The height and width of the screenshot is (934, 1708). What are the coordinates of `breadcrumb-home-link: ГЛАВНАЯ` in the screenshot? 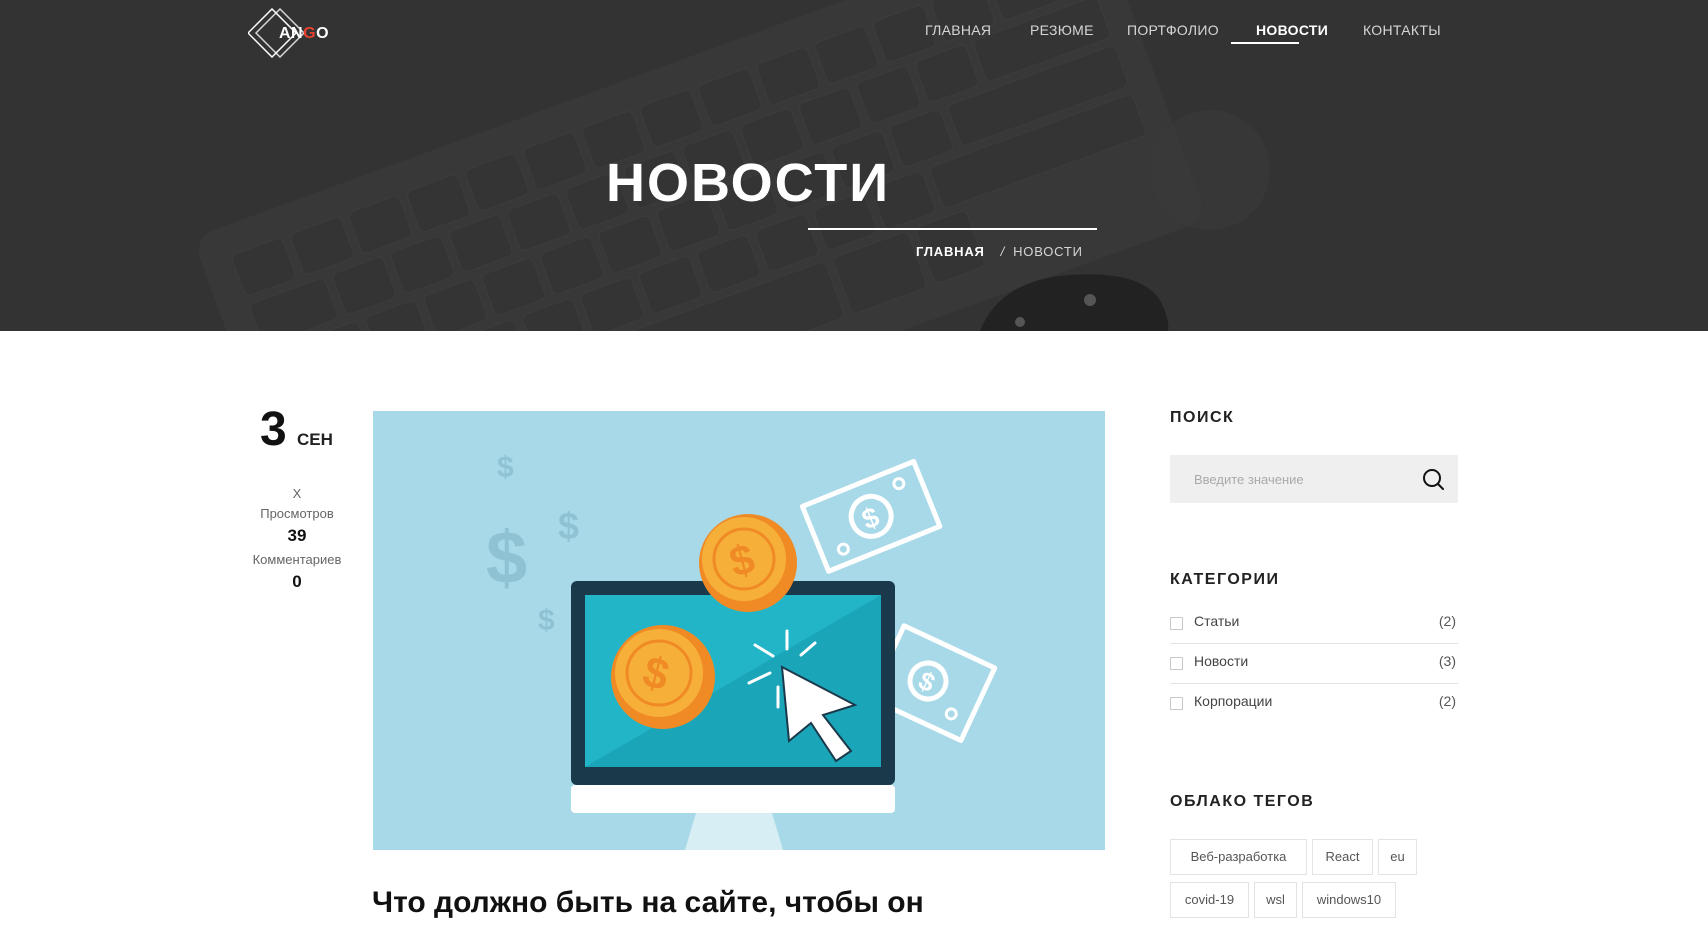 It's located at (950, 251).